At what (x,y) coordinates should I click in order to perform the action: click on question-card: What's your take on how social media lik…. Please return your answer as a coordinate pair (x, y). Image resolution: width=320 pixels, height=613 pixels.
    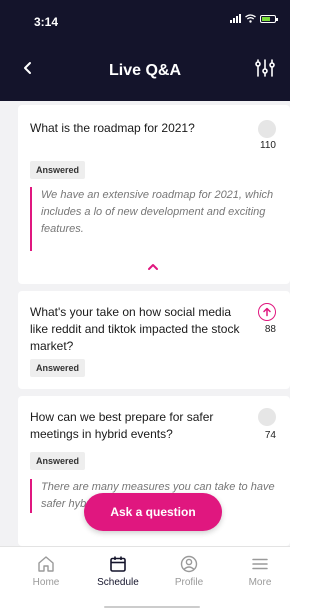
    Looking at the image, I should click on (154, 340).